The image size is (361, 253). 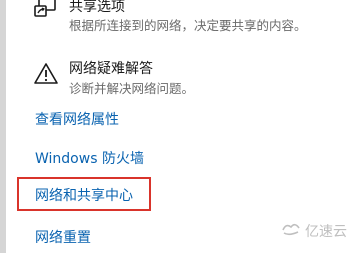 What do you see at coordinates (111, 69) in the screenshot?
I see `network-troubleshooter-title: 网络疑难解答` at bounding box center [111, 69].